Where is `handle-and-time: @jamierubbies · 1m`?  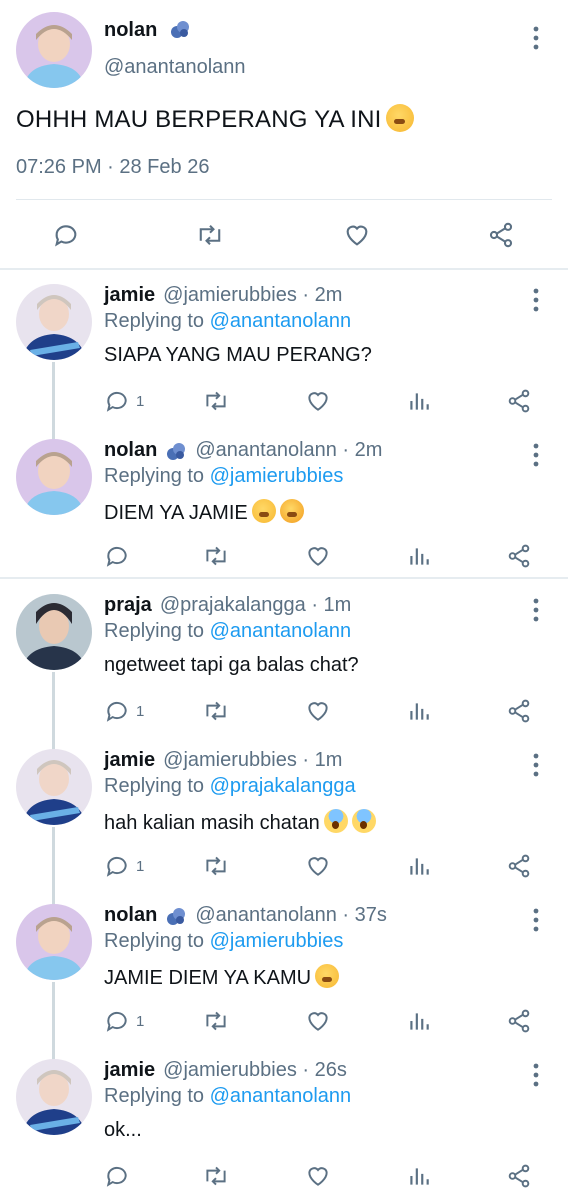 handle-and-time: @jamierubbies · 1m is located at coordinates (252, 760).